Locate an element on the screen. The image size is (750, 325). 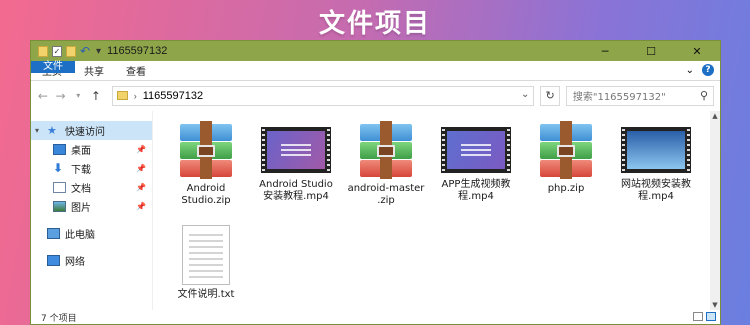
text-file-icon is located at coordinates (206, 255).